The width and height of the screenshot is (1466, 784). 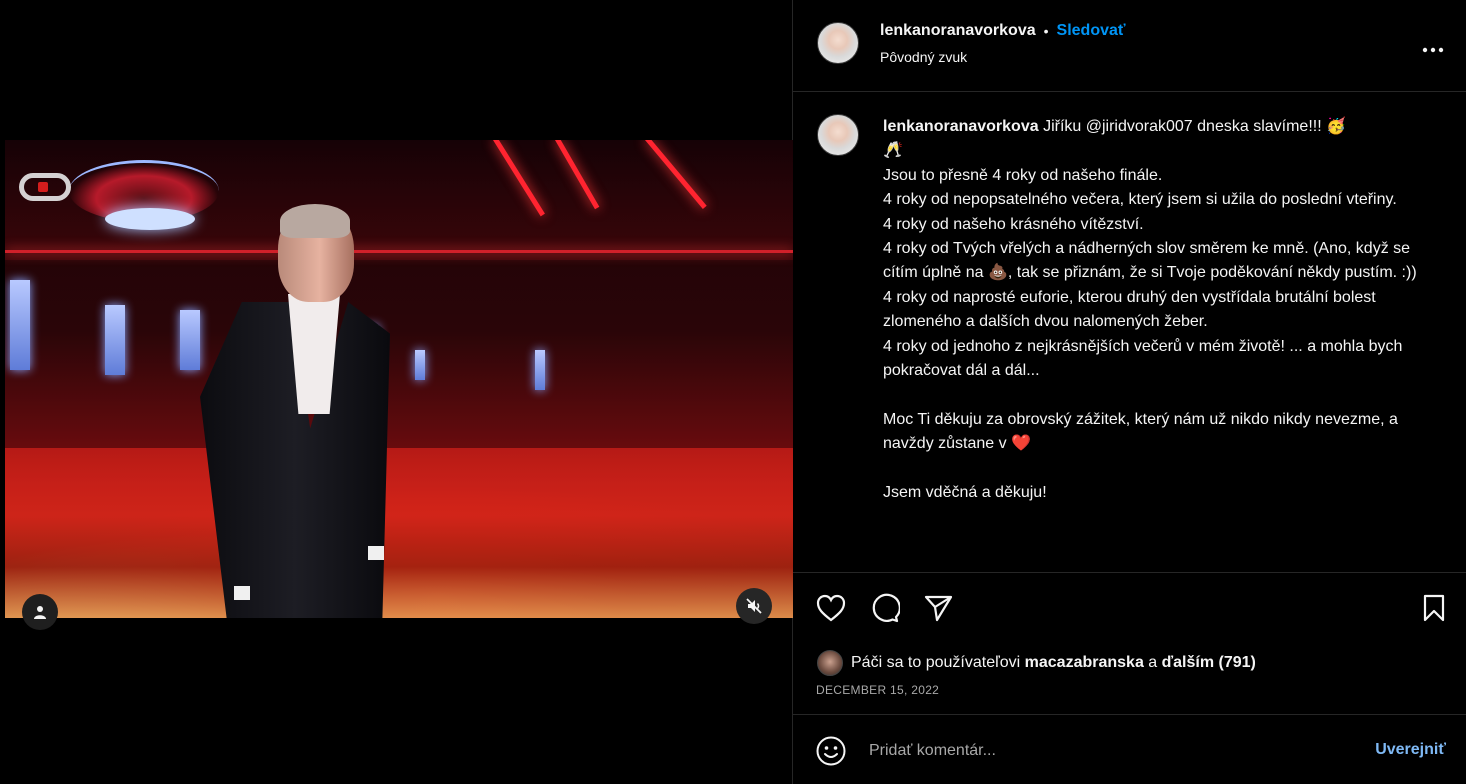 I want to click on mute-button, so click(x=754, y=606).